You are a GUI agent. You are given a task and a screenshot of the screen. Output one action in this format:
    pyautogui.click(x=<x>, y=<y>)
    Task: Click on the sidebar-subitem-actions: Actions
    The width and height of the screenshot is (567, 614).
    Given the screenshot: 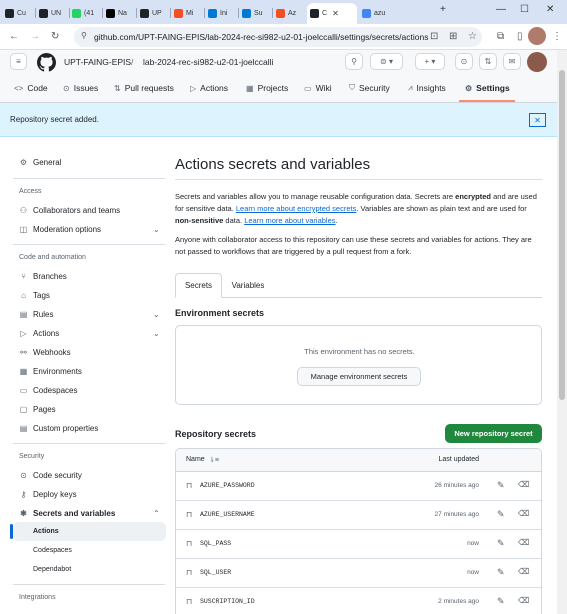 What is the action you would take?
    pyautogui.click(x=46, y=531)
    